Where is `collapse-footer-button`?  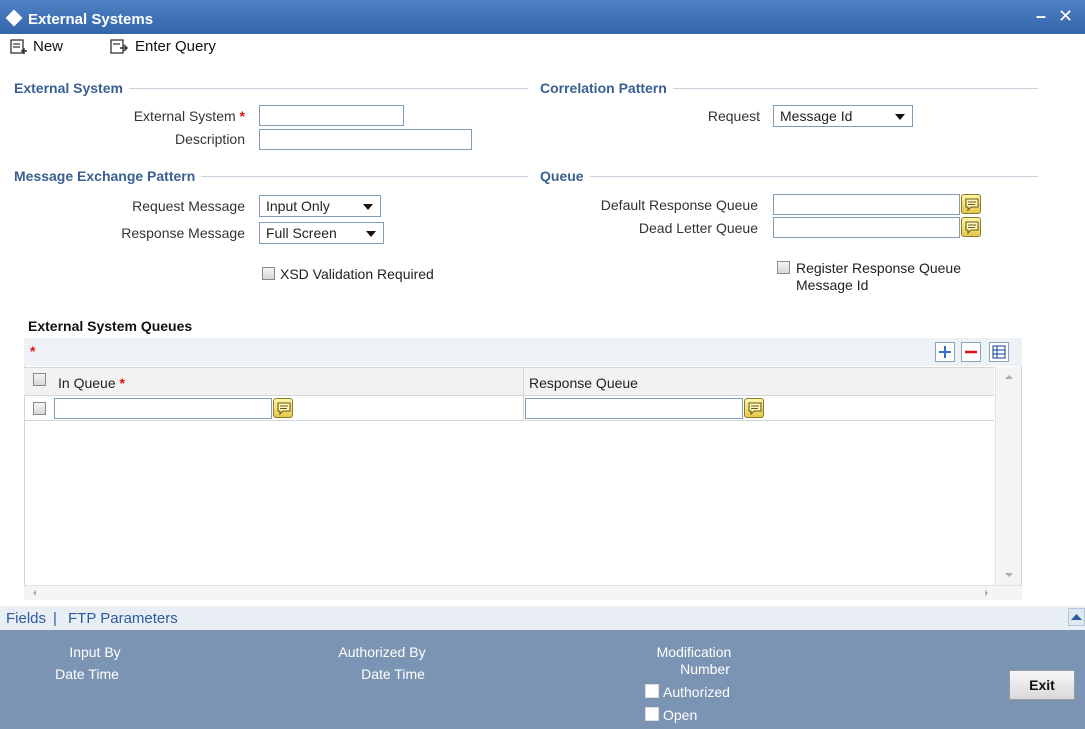 collapse-footer-button is located at coordinates (1076, 617).